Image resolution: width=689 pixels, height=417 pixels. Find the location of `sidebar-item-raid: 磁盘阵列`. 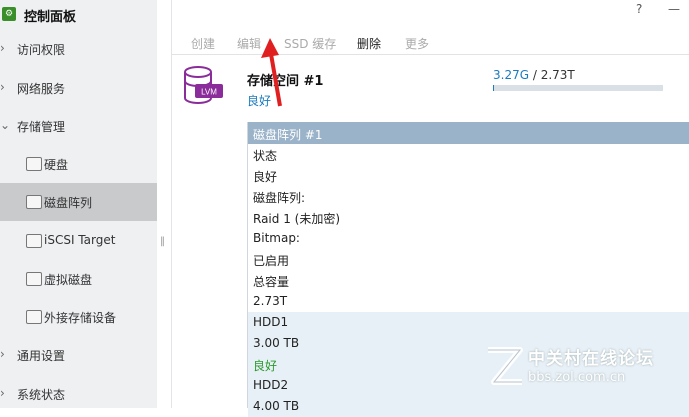

sidebar-item-raid: 磁盘阵列 is located at coordinates (78, 202).